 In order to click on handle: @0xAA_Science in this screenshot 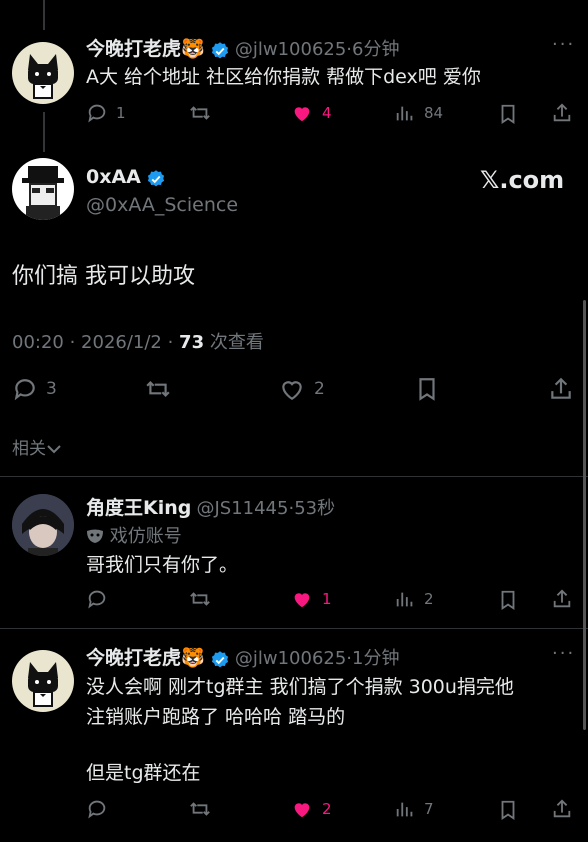, I will do `click(162, 205)`.